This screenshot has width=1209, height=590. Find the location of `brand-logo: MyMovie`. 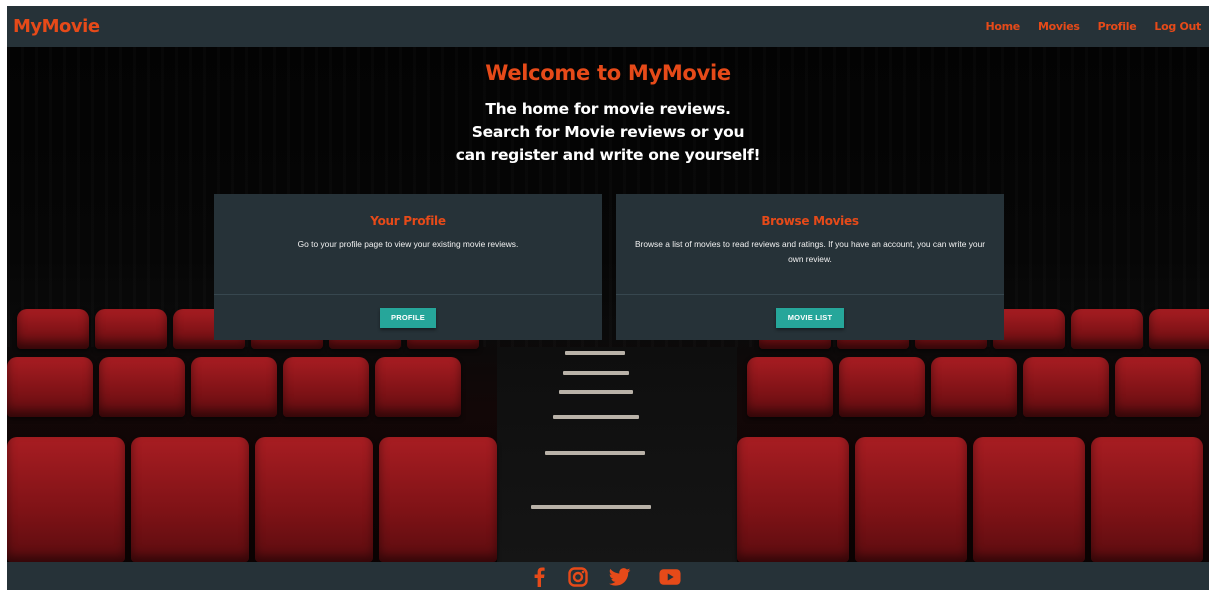

brand-logo: MyMovie is located at coordinates (56, 26).